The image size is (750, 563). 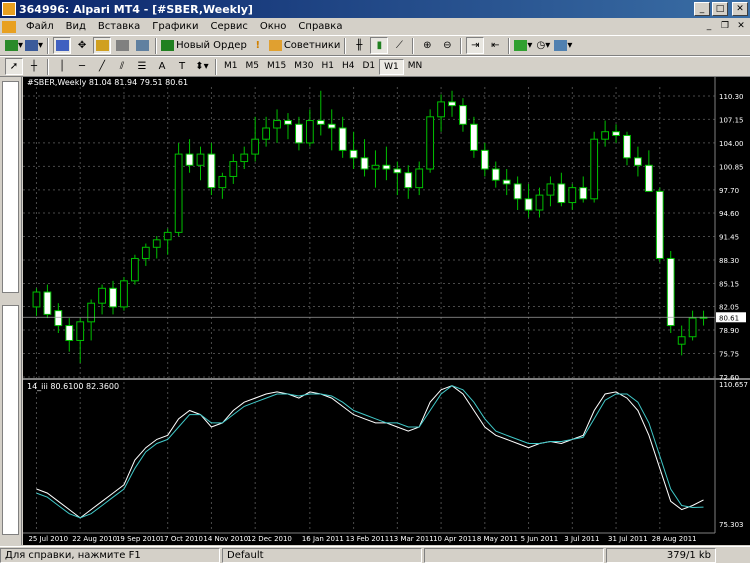 I want to click on menu-insert: Вставка, so click(x=119, y=26).